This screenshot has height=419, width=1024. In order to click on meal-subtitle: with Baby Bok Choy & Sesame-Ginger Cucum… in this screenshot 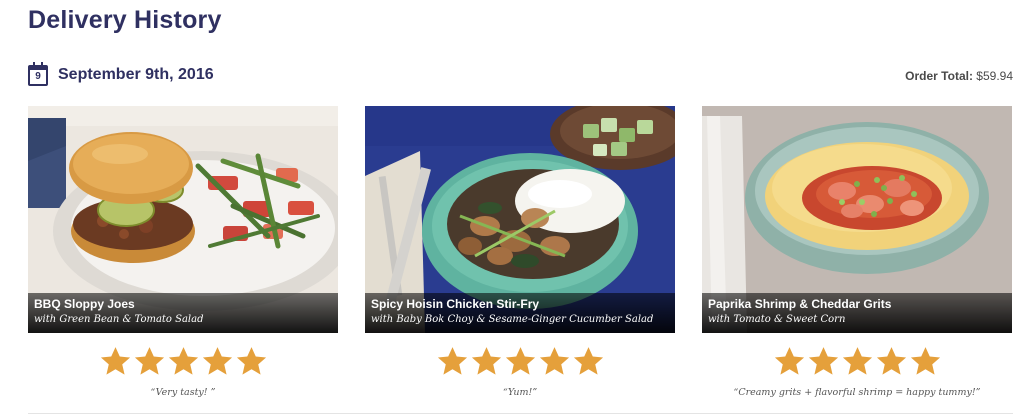, I will do `click(512, 319)`.